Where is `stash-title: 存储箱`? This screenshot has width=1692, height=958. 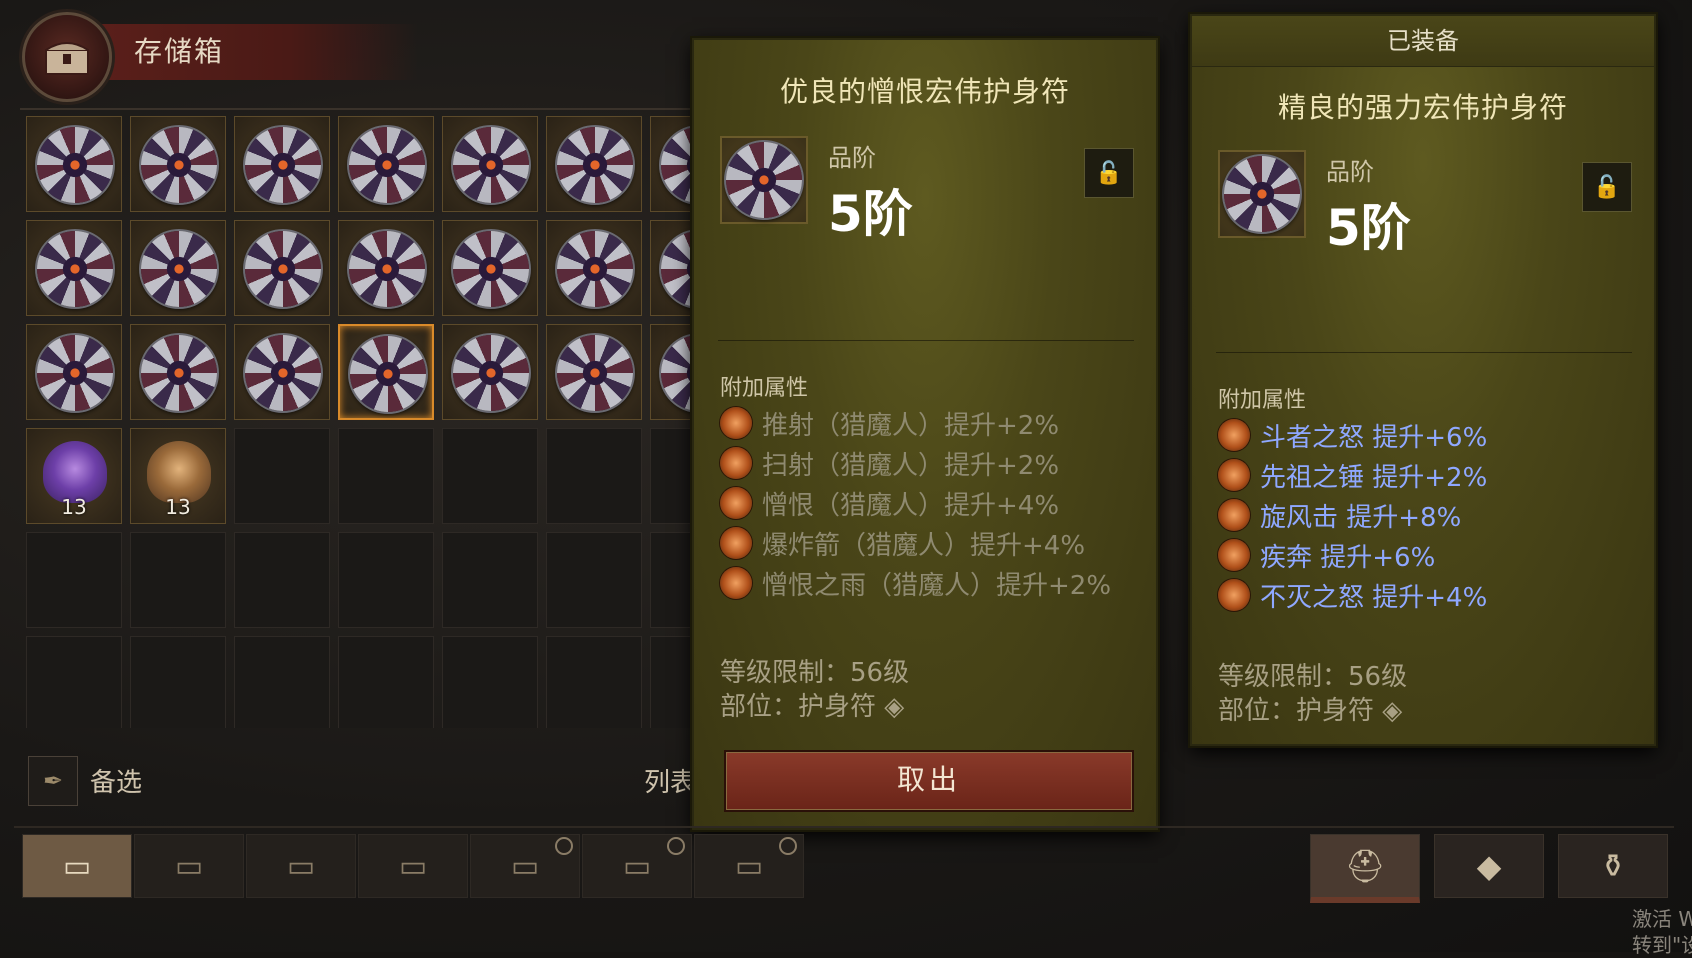 stash-title: 存储箱 is located at coordinates (179, 51).